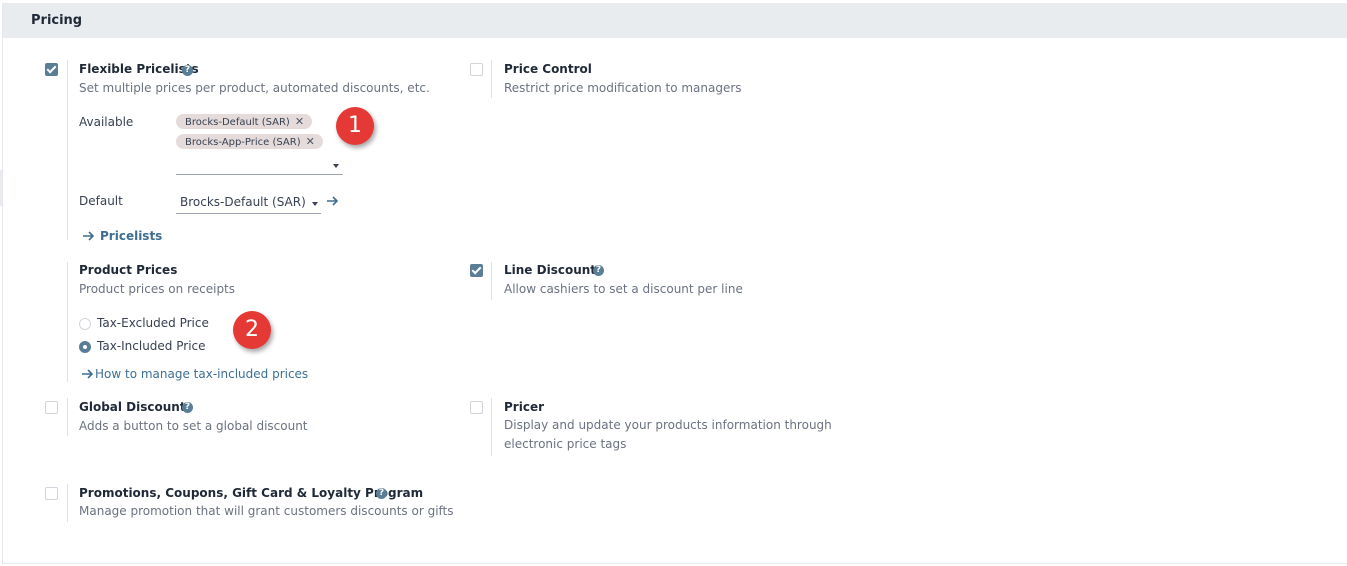  Describe the element at coordinates (85, 347) in the screenshot. I see `tax-included-radio` at that location.